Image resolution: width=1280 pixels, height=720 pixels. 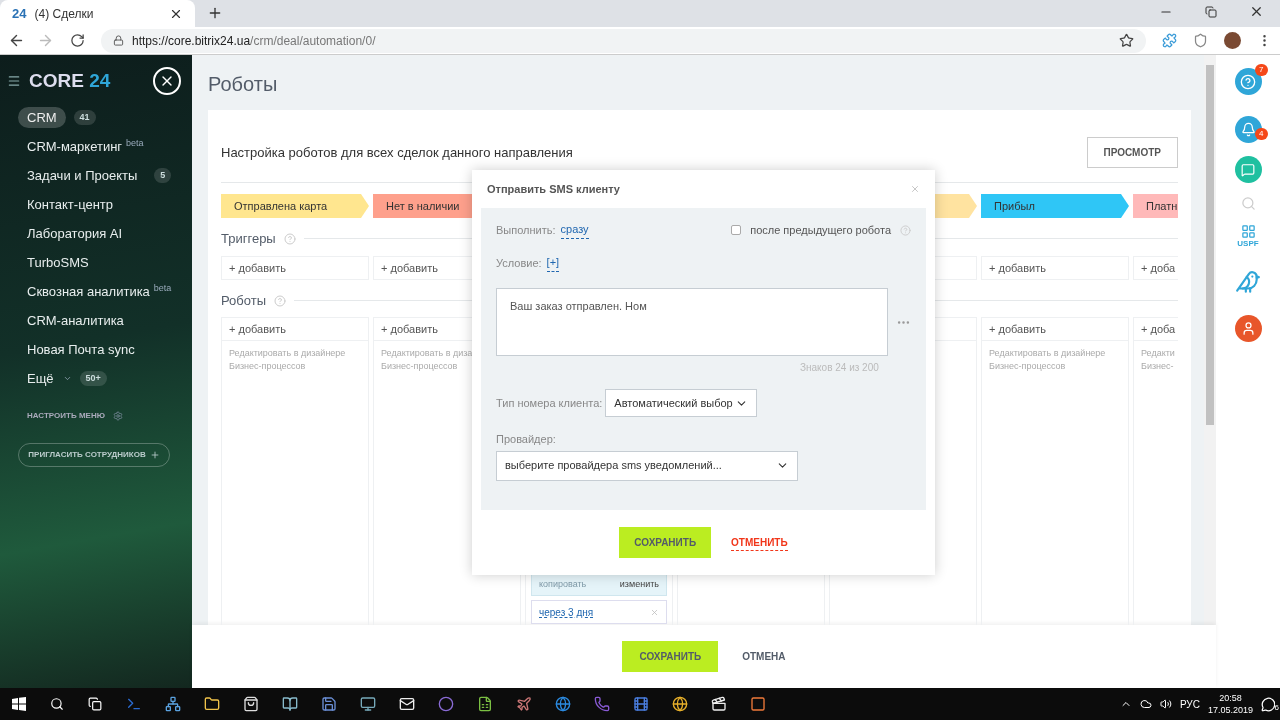 I want to click on sidebar-item: Лаборатория AI, so click(x=75, y=233).